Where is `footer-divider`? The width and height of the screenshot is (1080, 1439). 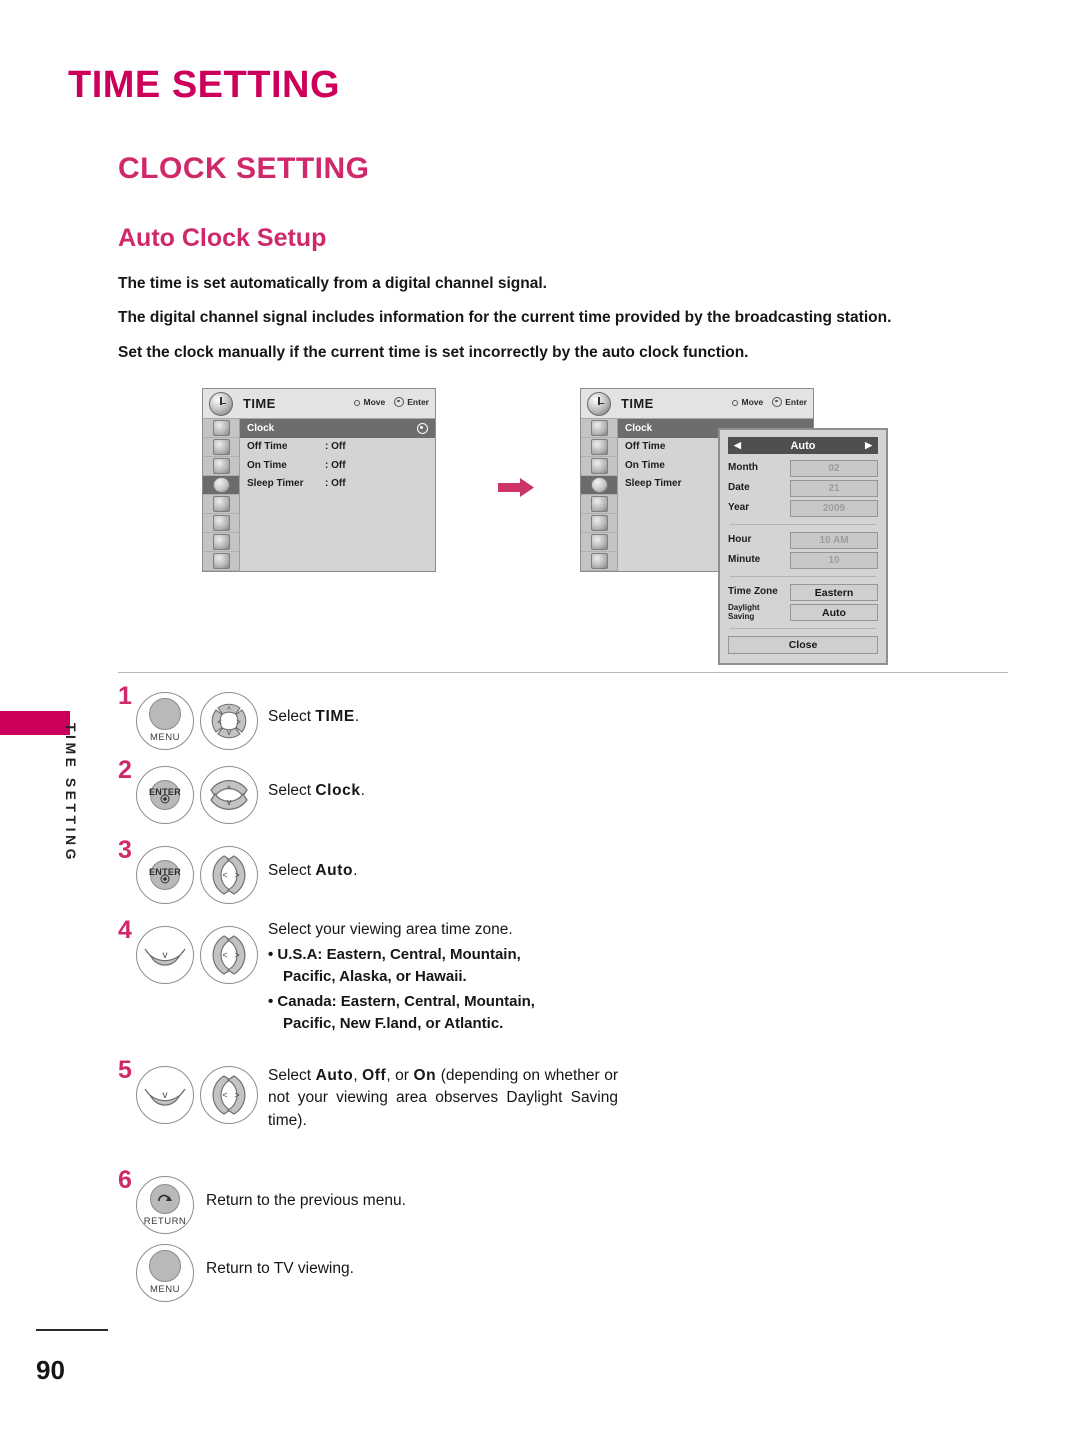
footer-divider is located at coordinates (72, 1330).